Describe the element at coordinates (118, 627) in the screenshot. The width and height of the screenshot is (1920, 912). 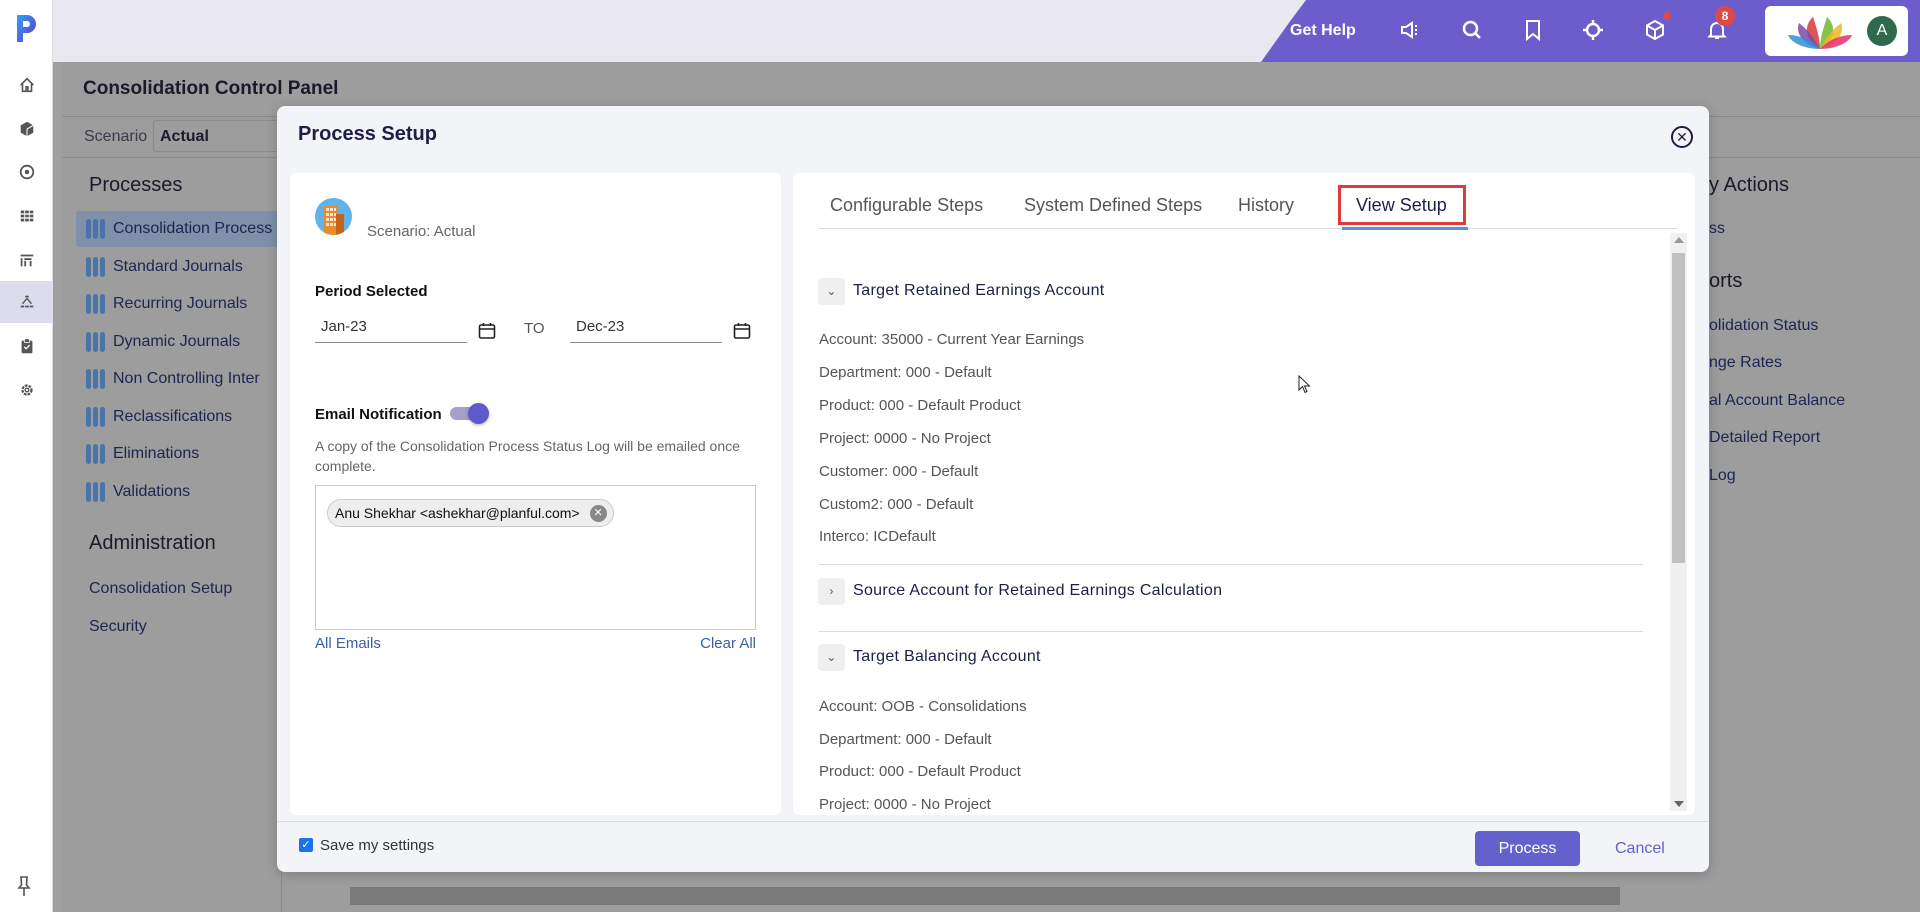
I see `security-link: Security` at that location.